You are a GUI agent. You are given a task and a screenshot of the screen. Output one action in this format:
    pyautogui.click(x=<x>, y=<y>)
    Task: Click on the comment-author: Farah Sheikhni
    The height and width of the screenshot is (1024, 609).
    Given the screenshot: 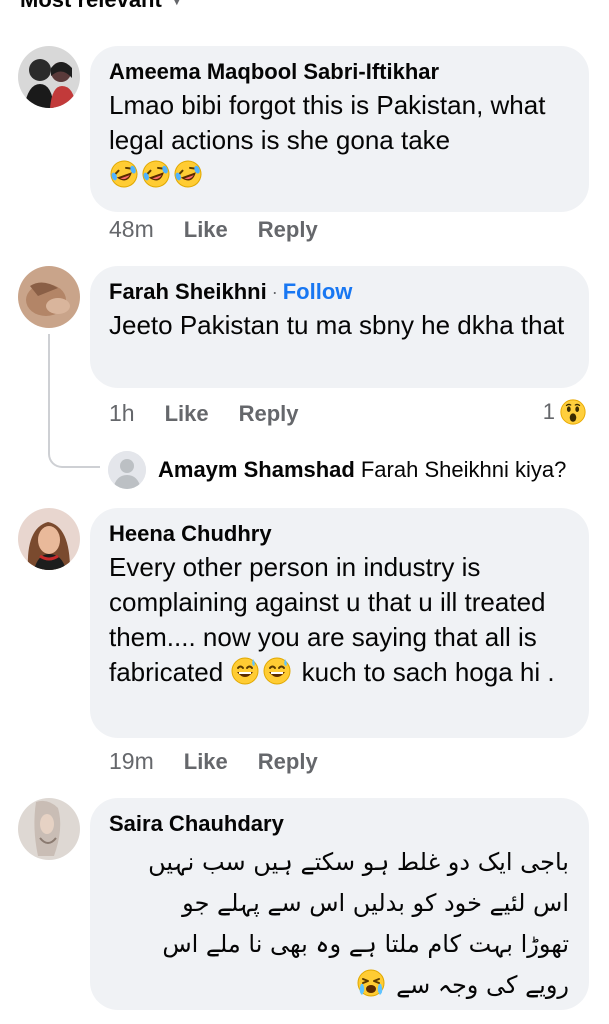 What is the action you would take?
    pyautogui.click(x=188, y=292)
    